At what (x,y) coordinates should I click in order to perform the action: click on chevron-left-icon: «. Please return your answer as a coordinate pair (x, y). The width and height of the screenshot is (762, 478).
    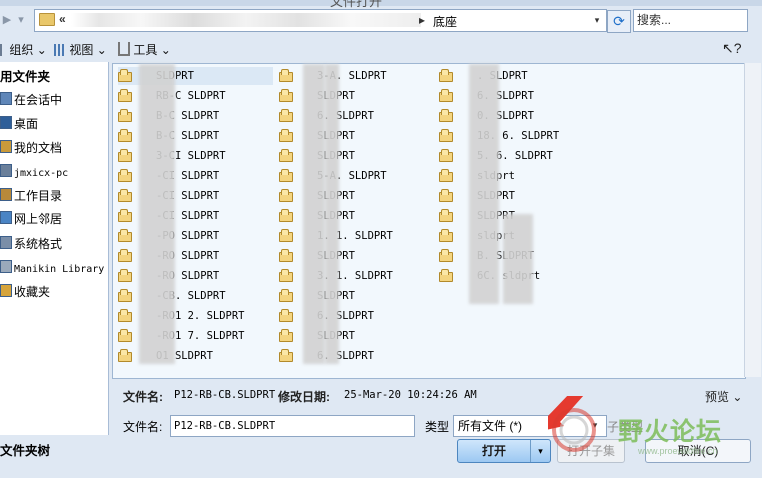
    Looking at the image, I should click on (62, 19).